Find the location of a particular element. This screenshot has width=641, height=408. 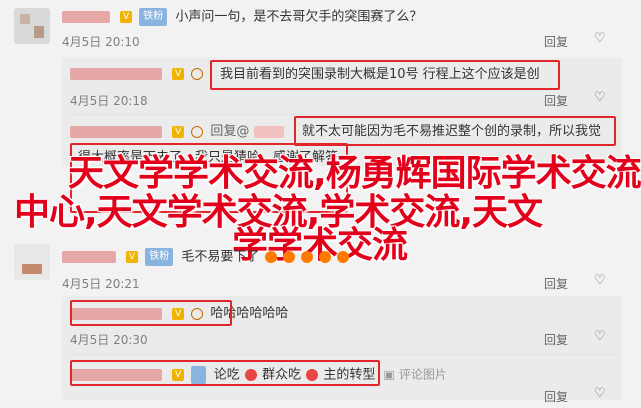

reply-line: V 回复@ is located at coordinates (180, 132).